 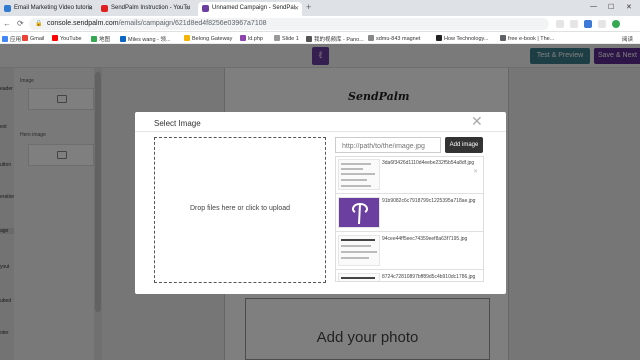 What do you see at coordinates (388, 145) in the screenshot?
I see `image-url-input` at bounding box center [388, 145].